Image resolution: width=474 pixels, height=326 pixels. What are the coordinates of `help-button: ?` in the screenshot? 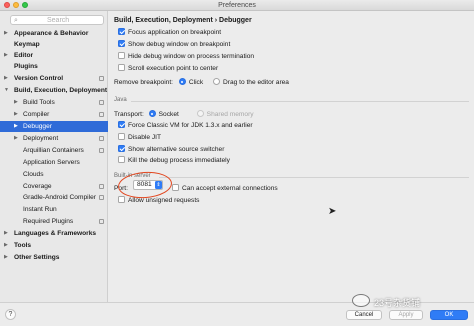 It's located at (10, 314).